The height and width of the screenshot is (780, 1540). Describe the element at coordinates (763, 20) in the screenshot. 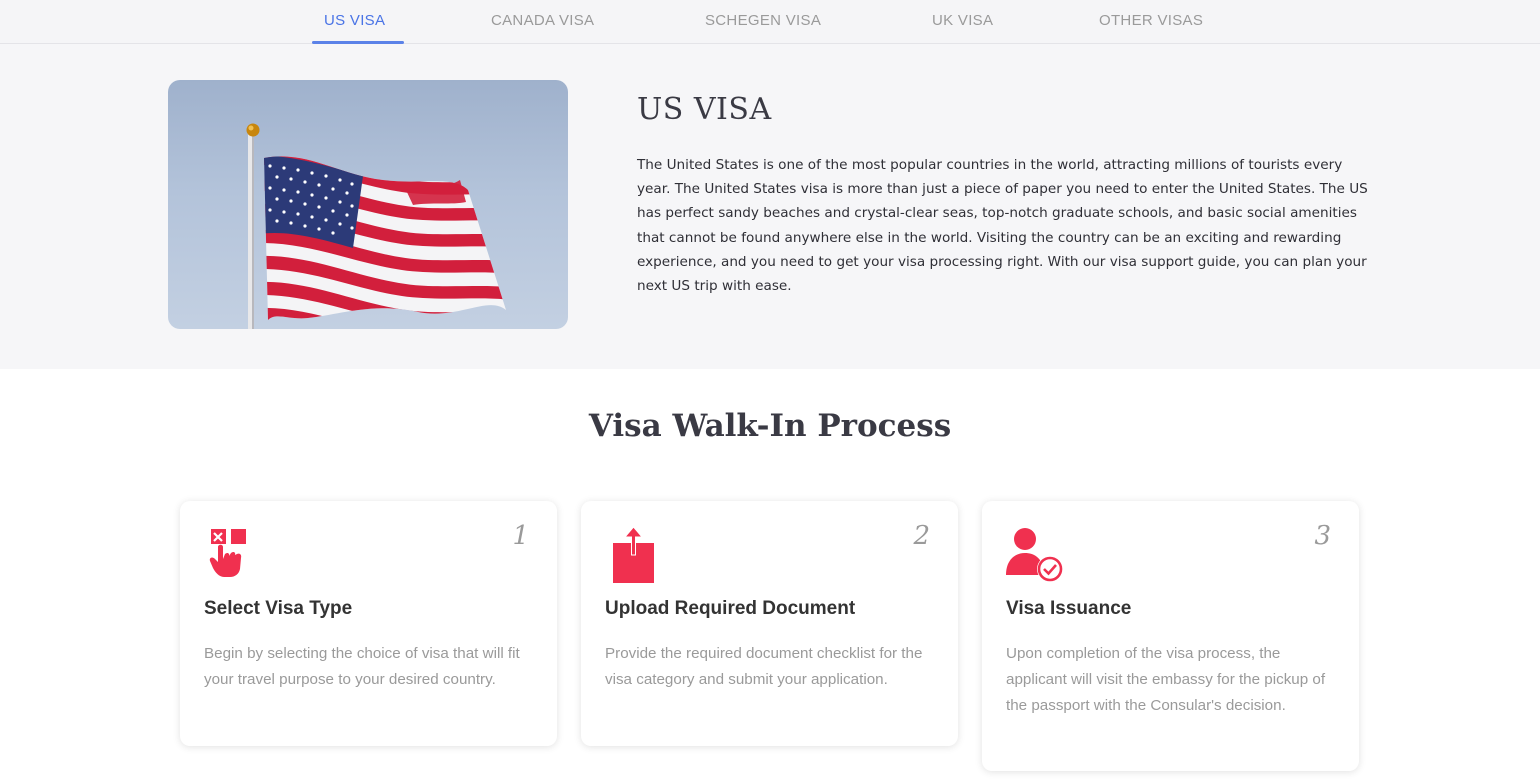

I see `tab-schegen-visa: SCHEGEN VISA` at that location.